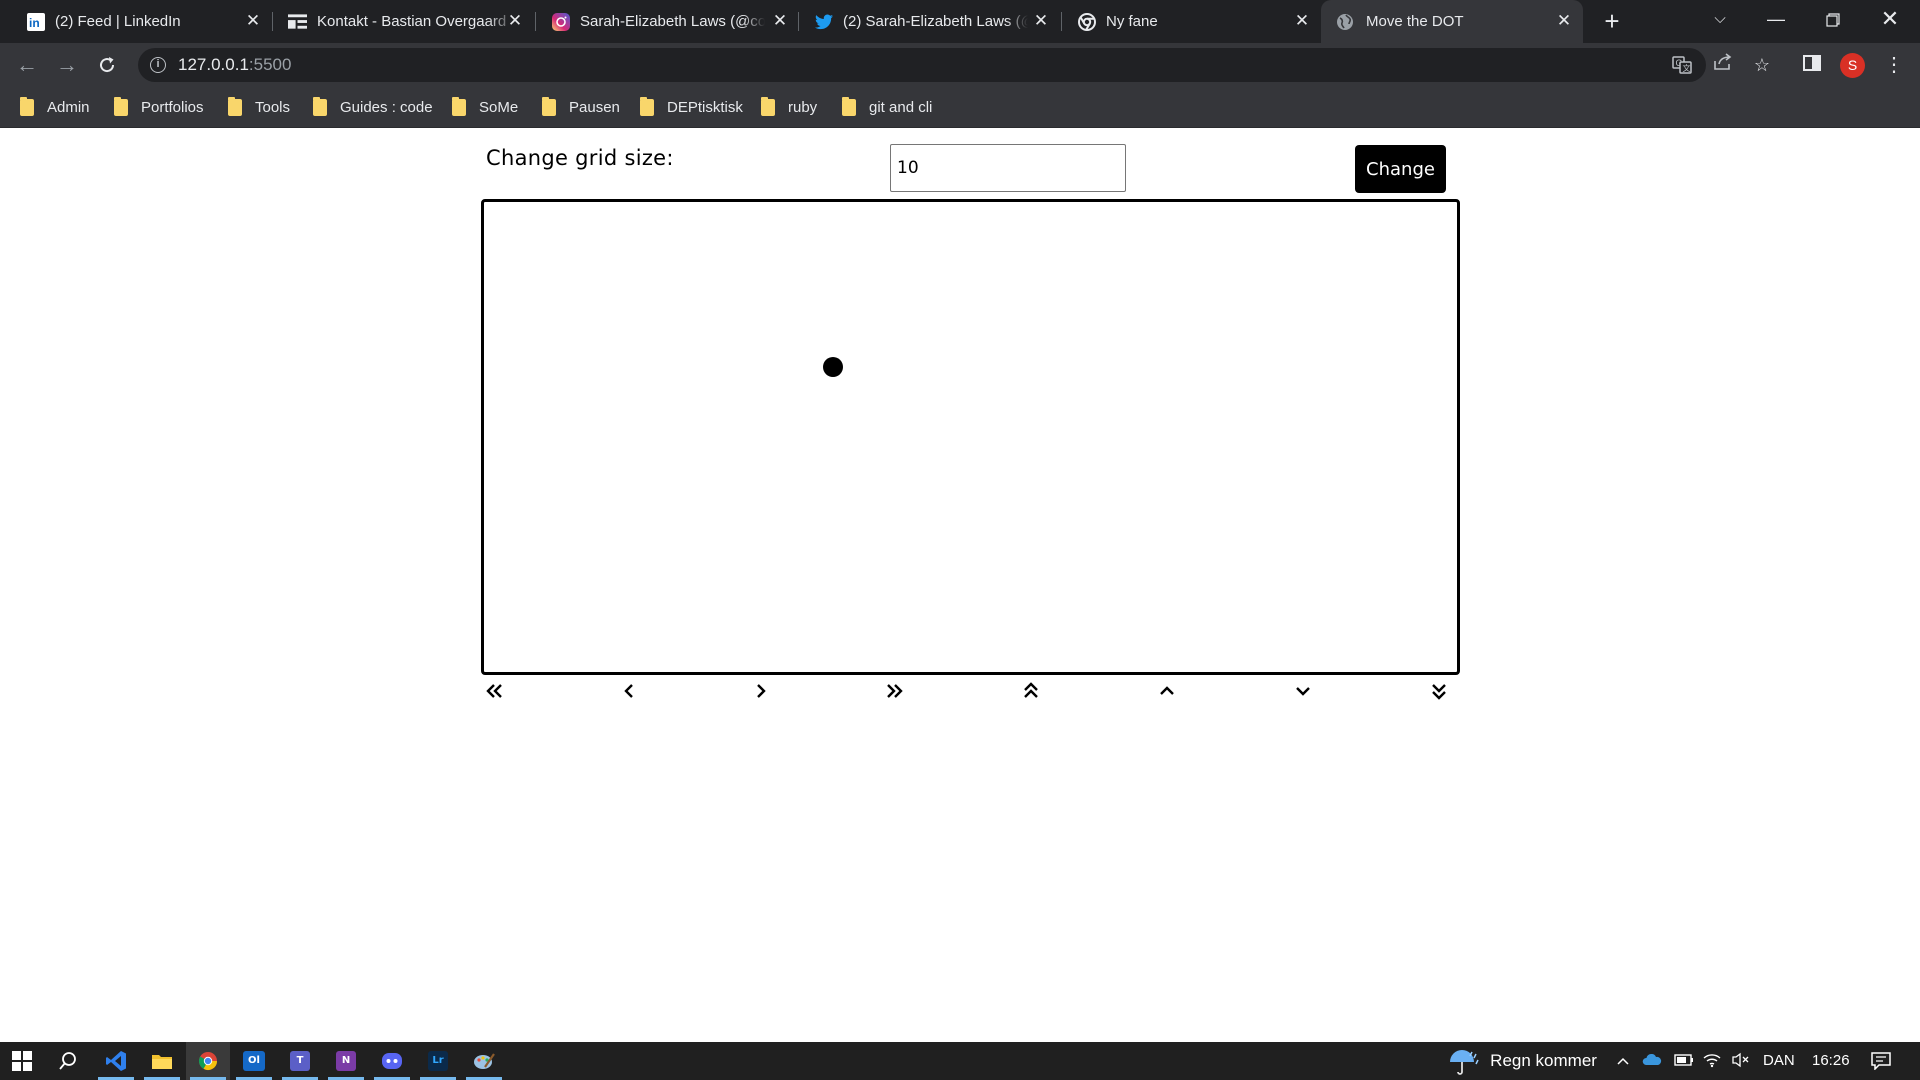 The image size is (1920, 1080). What do you see at coordinates (580, 158) in the screenshot?
I see `grid-size-label: Change grid size:` at bounding box center [580, 158].